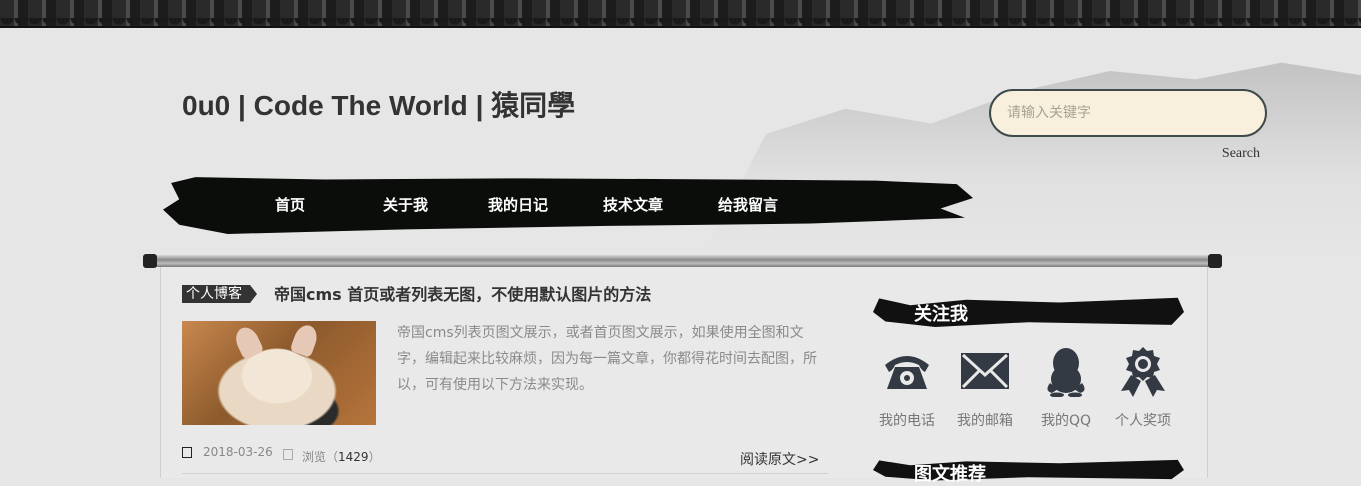  I want to click on article-divider, so click(505, 473).